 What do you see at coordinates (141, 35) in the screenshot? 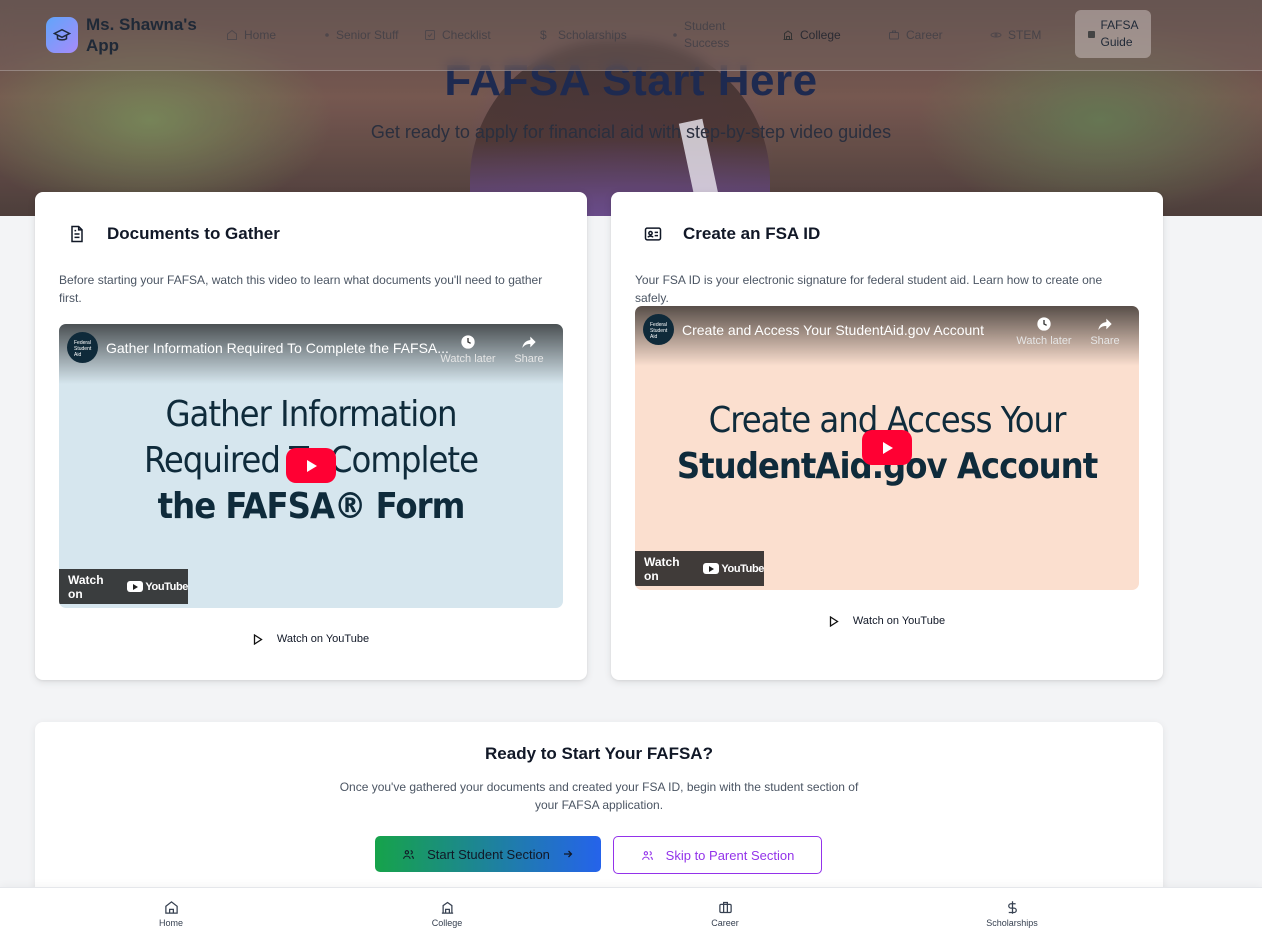
I see `app-name: Ms. Shawna's App` at bounding box center [141, 35].